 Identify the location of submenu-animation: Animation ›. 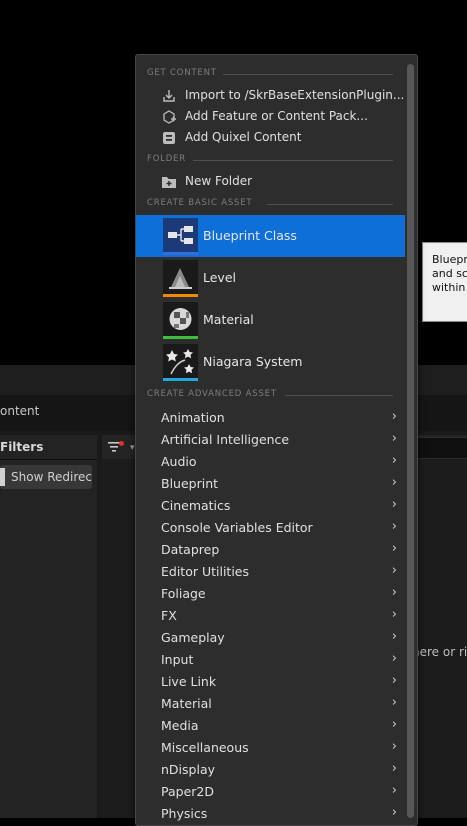
(279, 418).